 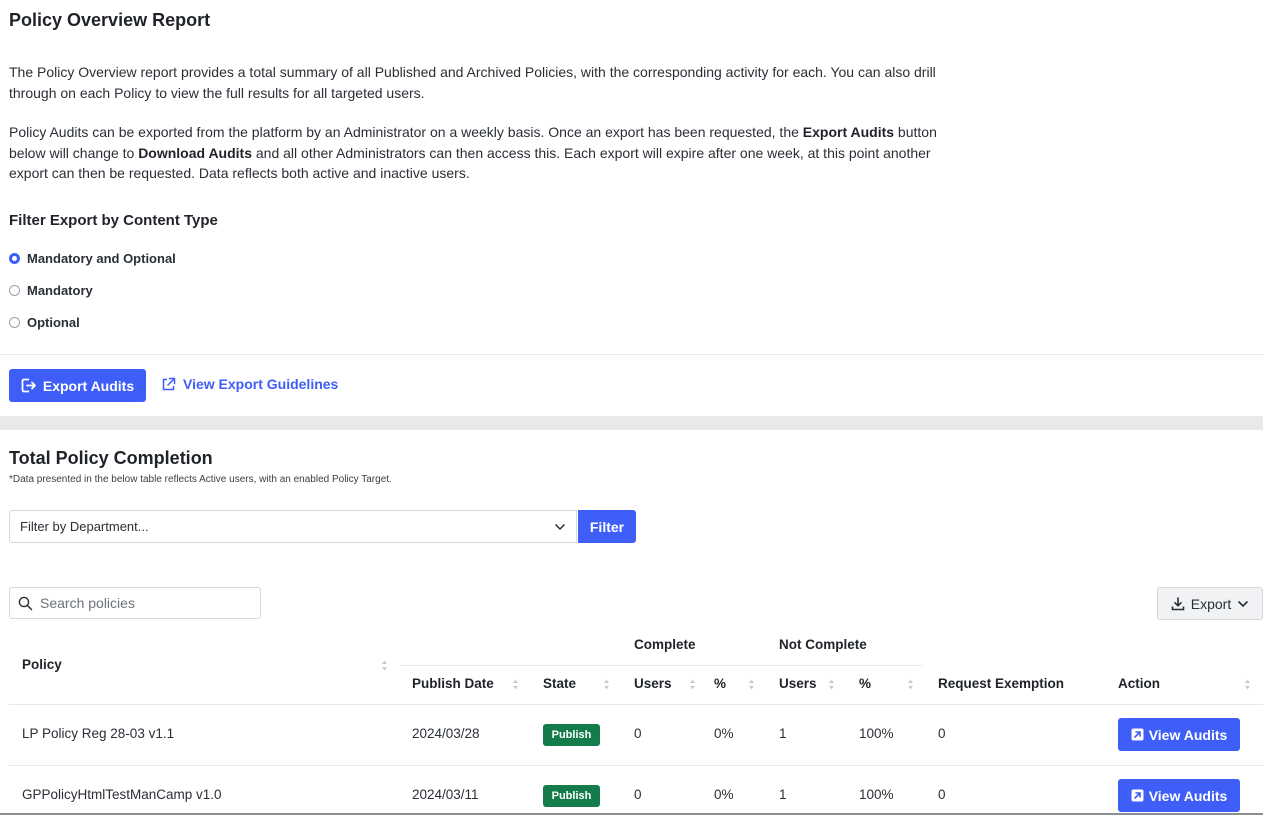 I want to click on search-input: Search policies, so click(x=135, y=603).